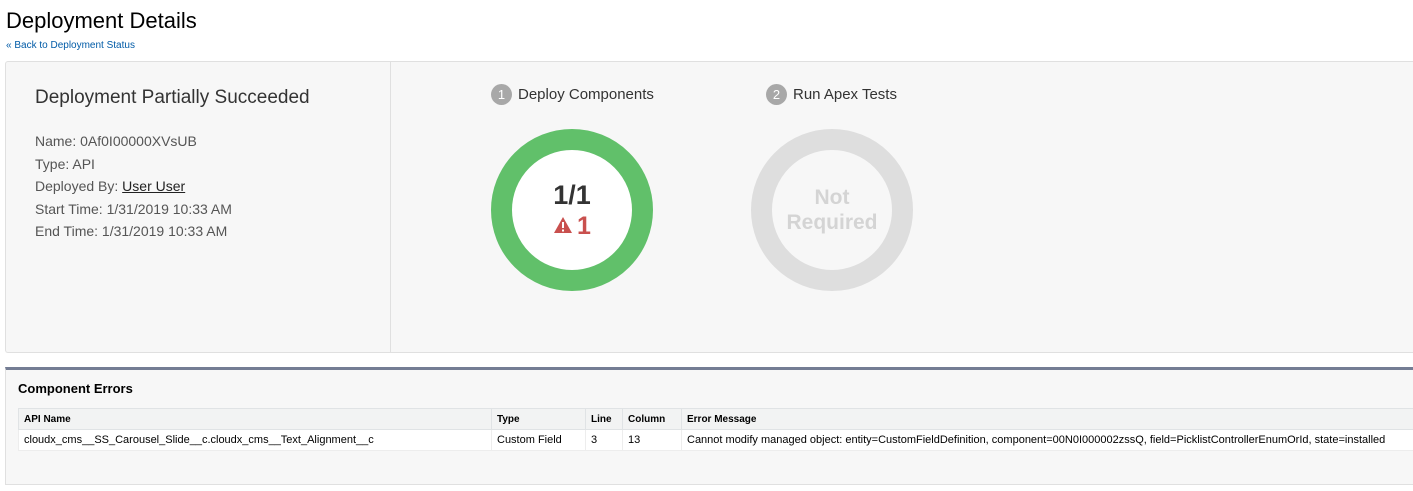 This screenshot has height=491, width=1413. I want to click on column-header-error-message: Error Message, so click(1047, 419).